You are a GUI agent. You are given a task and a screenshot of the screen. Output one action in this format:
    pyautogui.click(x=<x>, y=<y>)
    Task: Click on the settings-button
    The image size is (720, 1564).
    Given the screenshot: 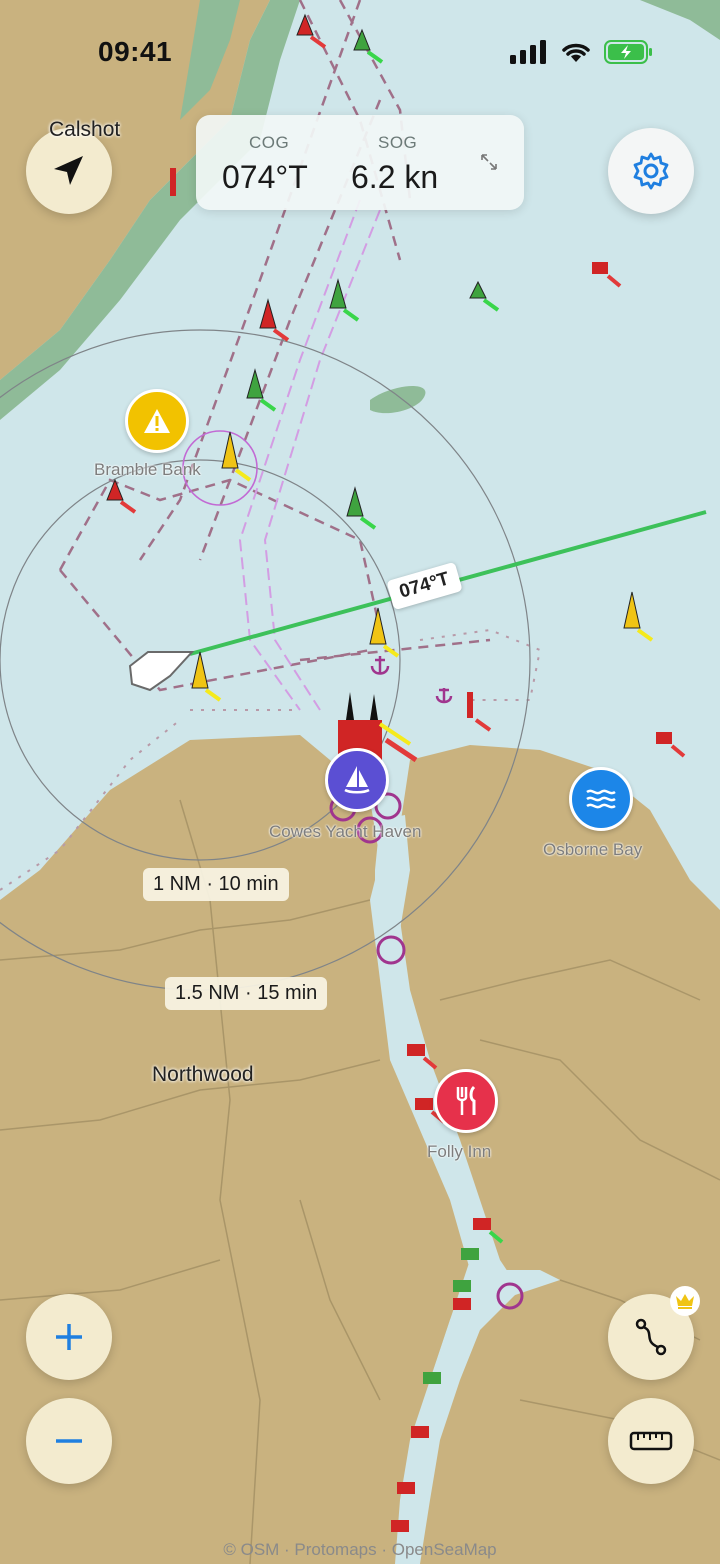 What is the action you would take?
    pyautogui.click(x=651, y=171)
    